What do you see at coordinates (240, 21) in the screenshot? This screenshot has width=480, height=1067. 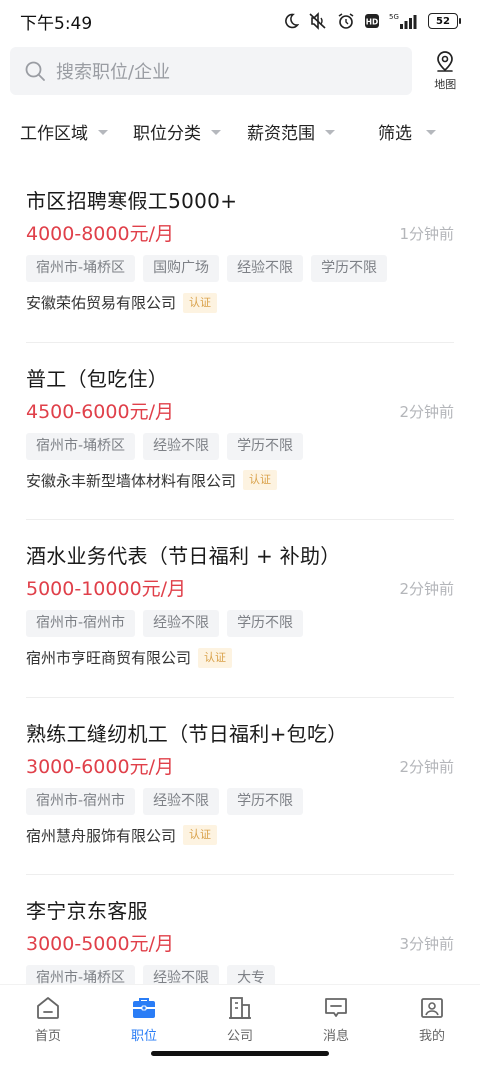 I see `status-bar: 下午5:49 HD 5G 52` at bounding box center [240, 21].